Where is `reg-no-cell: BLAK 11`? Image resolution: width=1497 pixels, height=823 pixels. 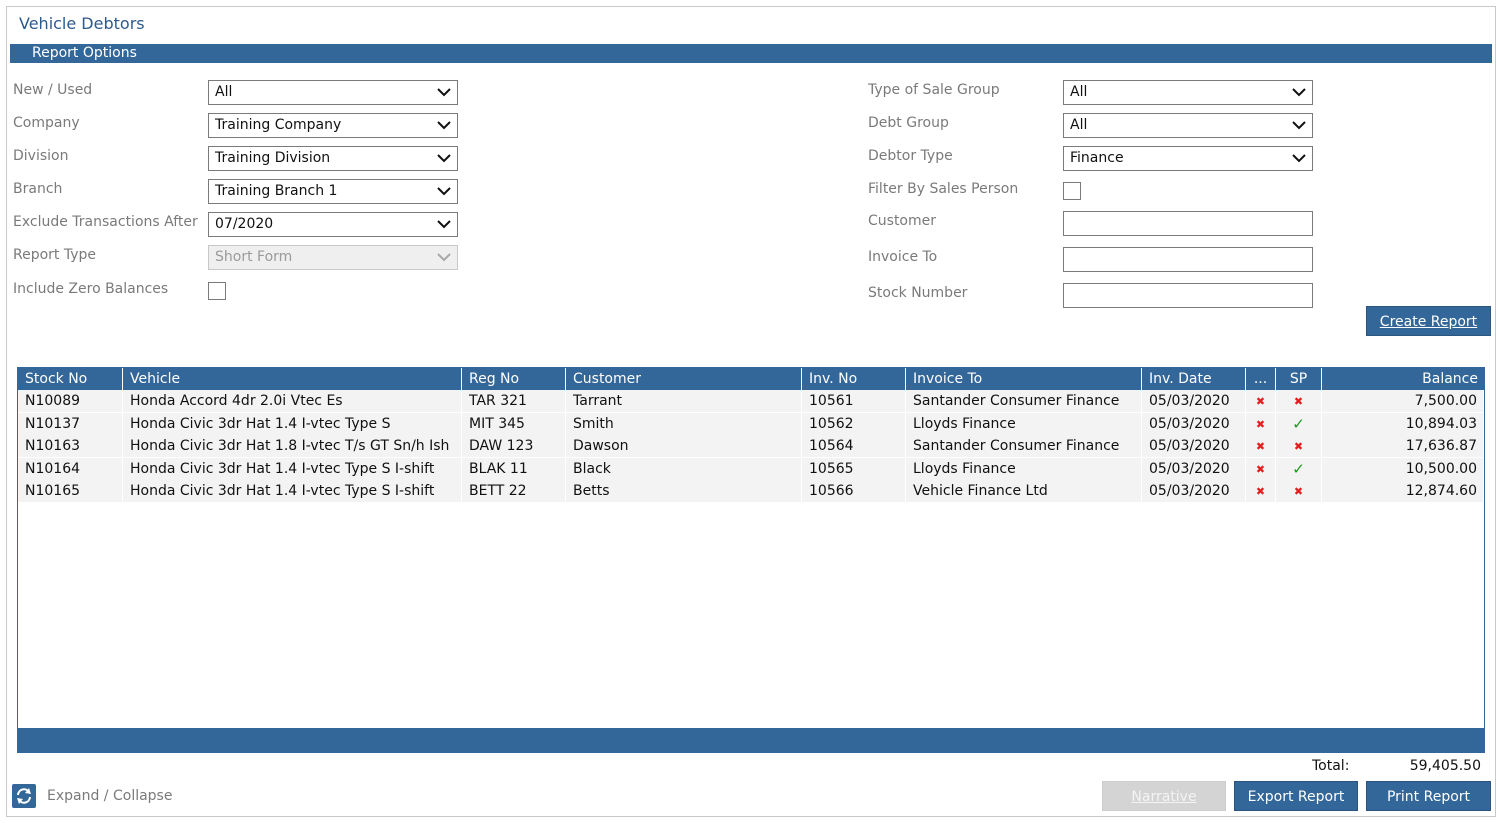
reg-no-cell: BLAK 11 is located at coordinates (514, 468).